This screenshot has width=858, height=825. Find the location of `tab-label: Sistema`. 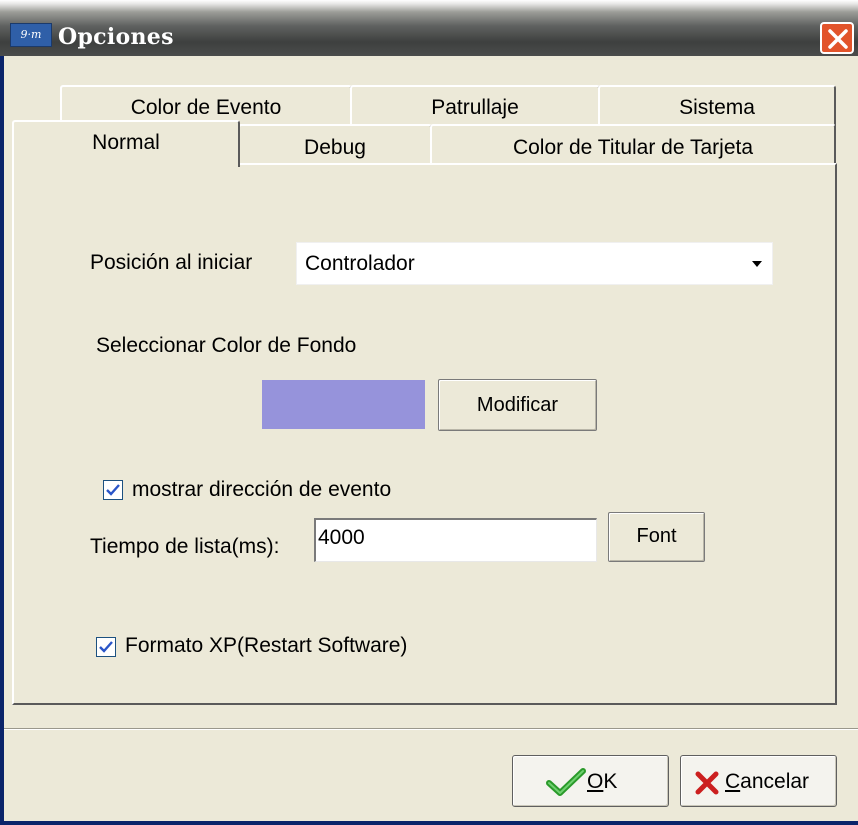

tab-label: Sistema is located at coordinates (717, 107).